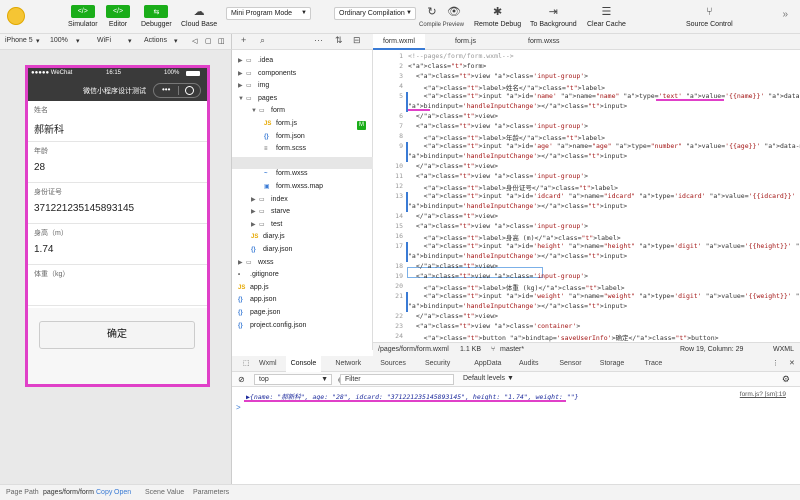 This screenshot has width=800, height=500. What do you see at coordinates (267, 76) in the screenshot?
I see `tree-item: ▶ ▭ components` at bounding box center [267, 76].